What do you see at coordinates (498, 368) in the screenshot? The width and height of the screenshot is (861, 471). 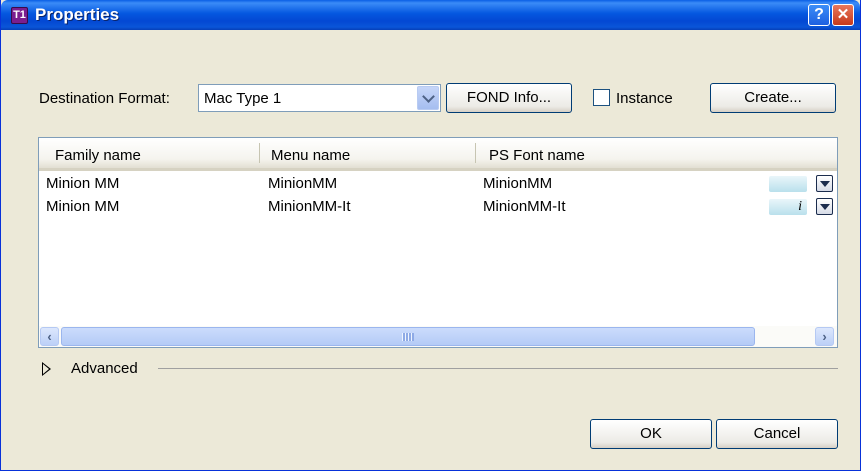 I see `advanced-divider` at bounding box center [498, 368].